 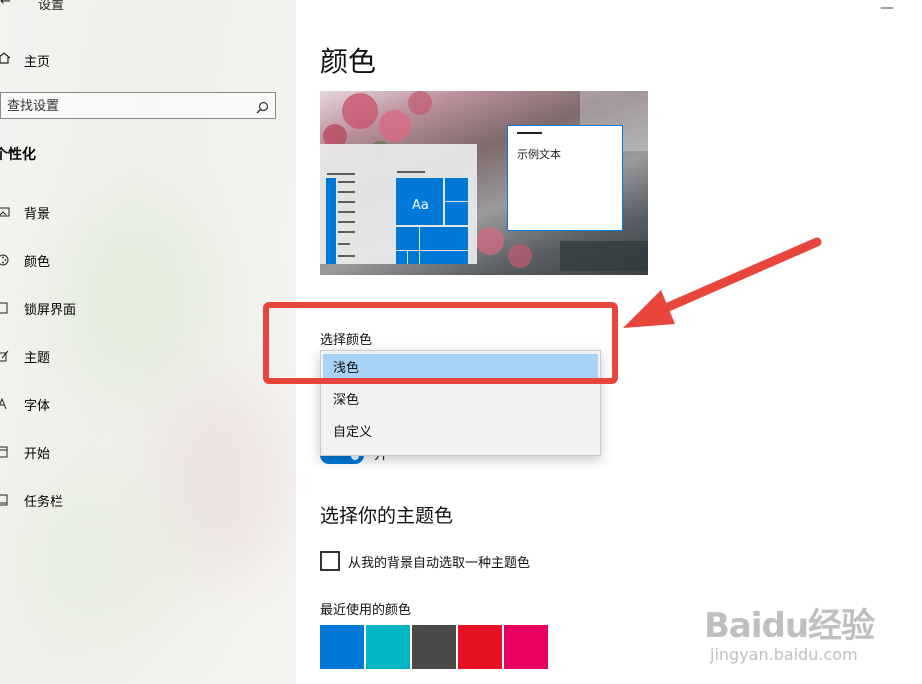 I want to click on auto-accent-label: 从我的背景自动选取一种主题色, so click(x=439, y=561).